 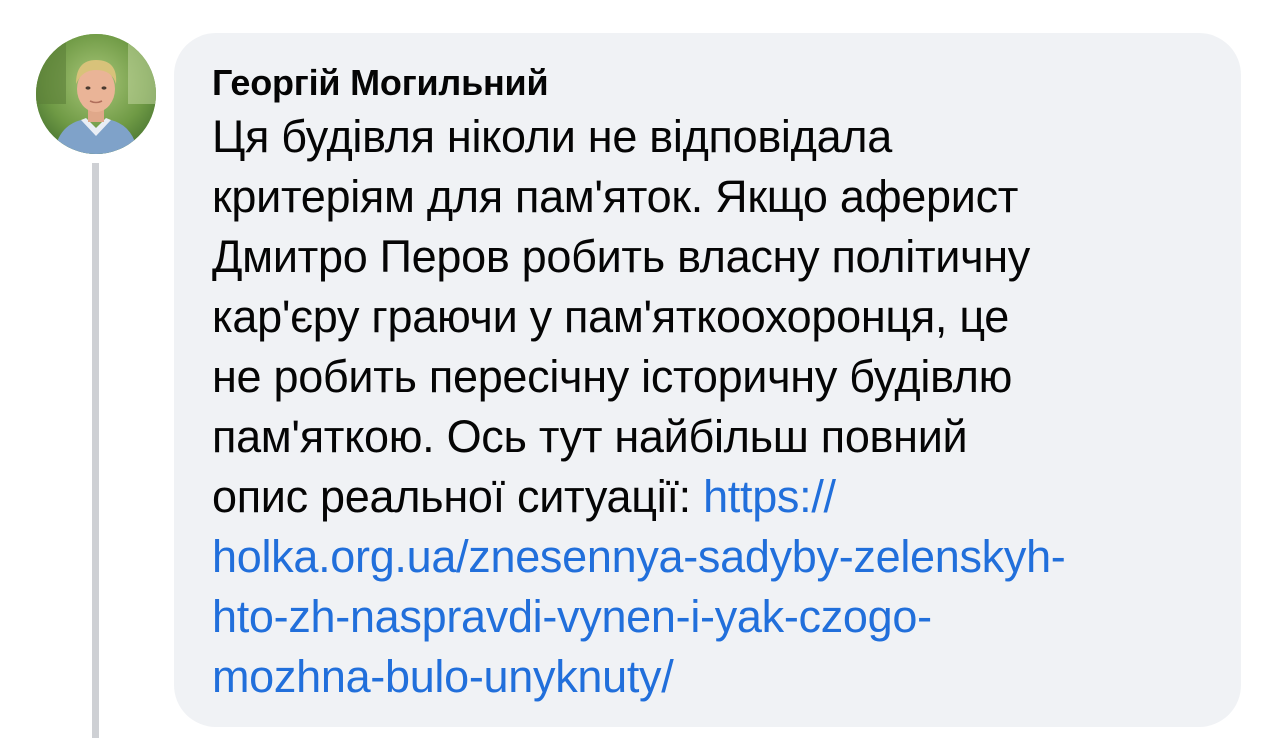 What do you see at coordinates (458, 496) in the screenshot?
I see `comment-text-fragment: опис реальної ситуації:` at bounding box center [458, 496].